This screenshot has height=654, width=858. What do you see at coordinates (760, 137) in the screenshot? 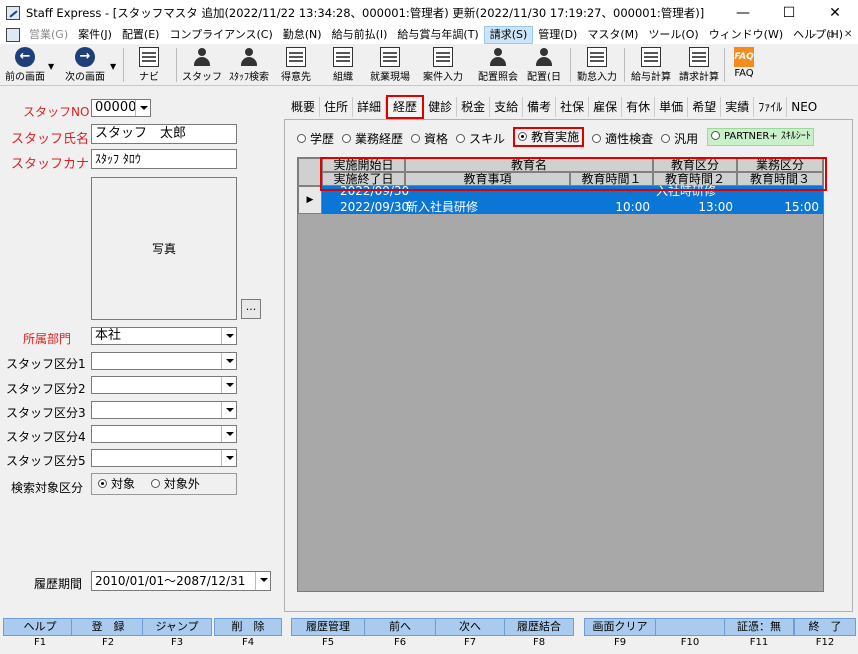
I see `partner-skill-sheet-radio: PARTNER+ ｽｷﾙｼｰﾄ` at bounding box center [760, 137].